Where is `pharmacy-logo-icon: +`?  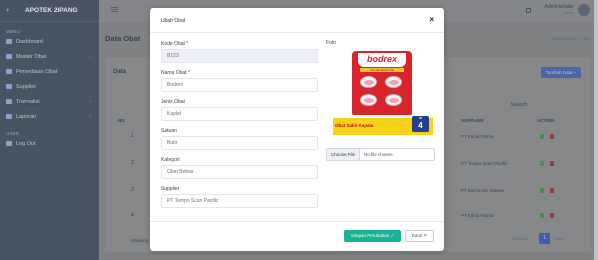 pharmacy-logo-icon: + is located at coordinates (8, 10).